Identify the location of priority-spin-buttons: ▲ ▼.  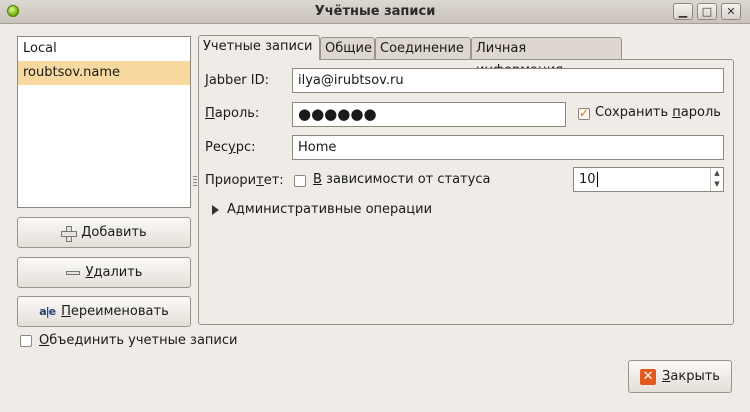
(716, 179).